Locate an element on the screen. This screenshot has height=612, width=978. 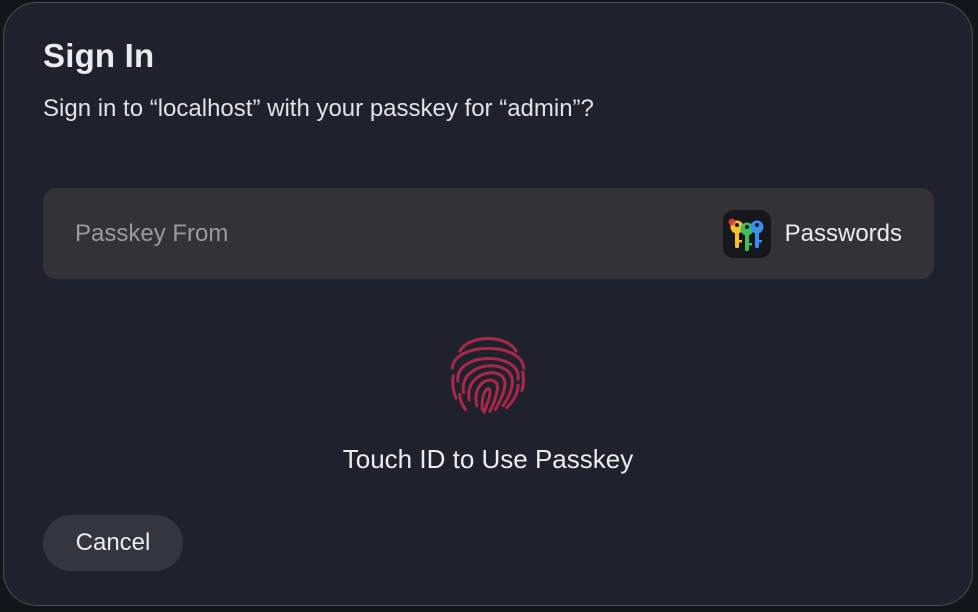
passkey-provider: Passwords is located at coordinates (812, 233).